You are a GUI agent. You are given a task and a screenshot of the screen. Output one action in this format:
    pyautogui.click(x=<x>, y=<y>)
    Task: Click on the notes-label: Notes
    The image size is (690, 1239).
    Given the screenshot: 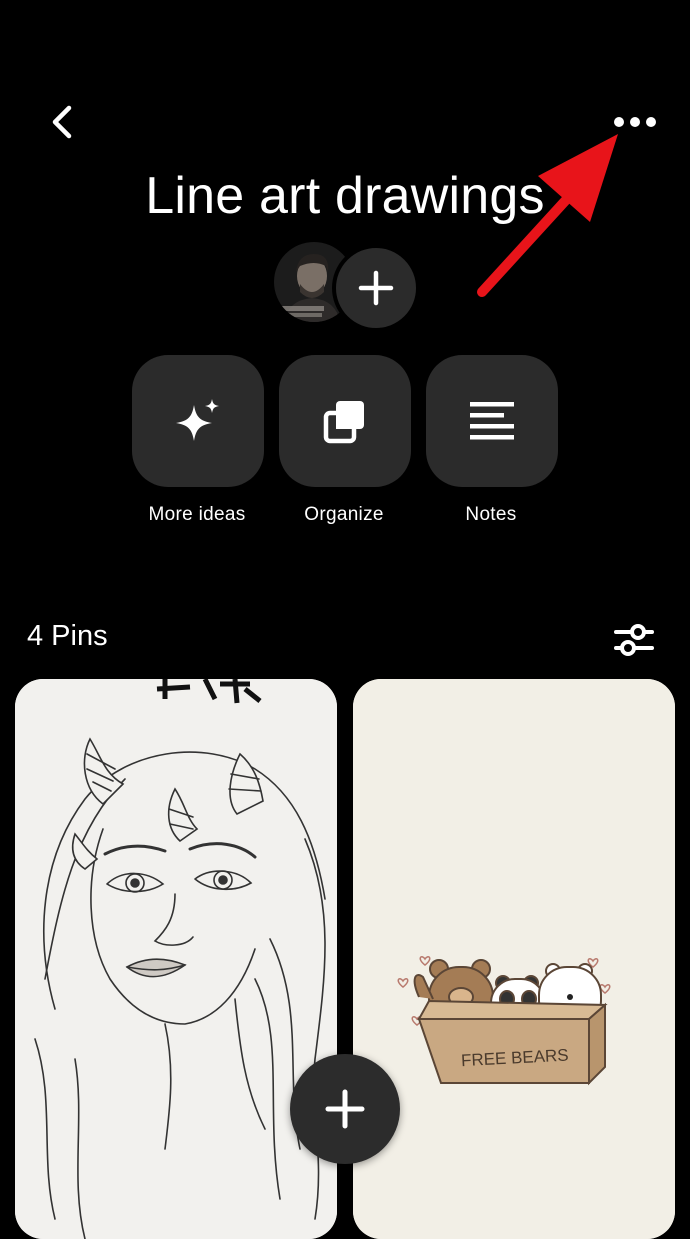 What is the action you would take?
    pyautogui.click(x=491, y=514)
    